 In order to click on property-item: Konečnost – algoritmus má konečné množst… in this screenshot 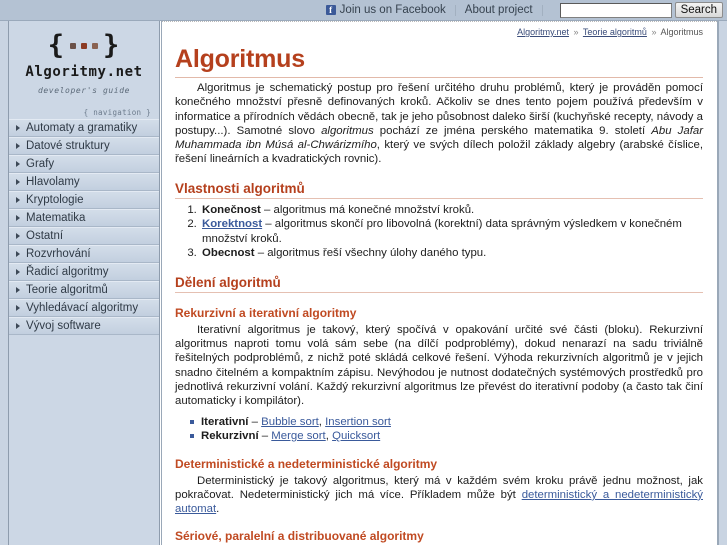, I will do `click(451, 210)`.